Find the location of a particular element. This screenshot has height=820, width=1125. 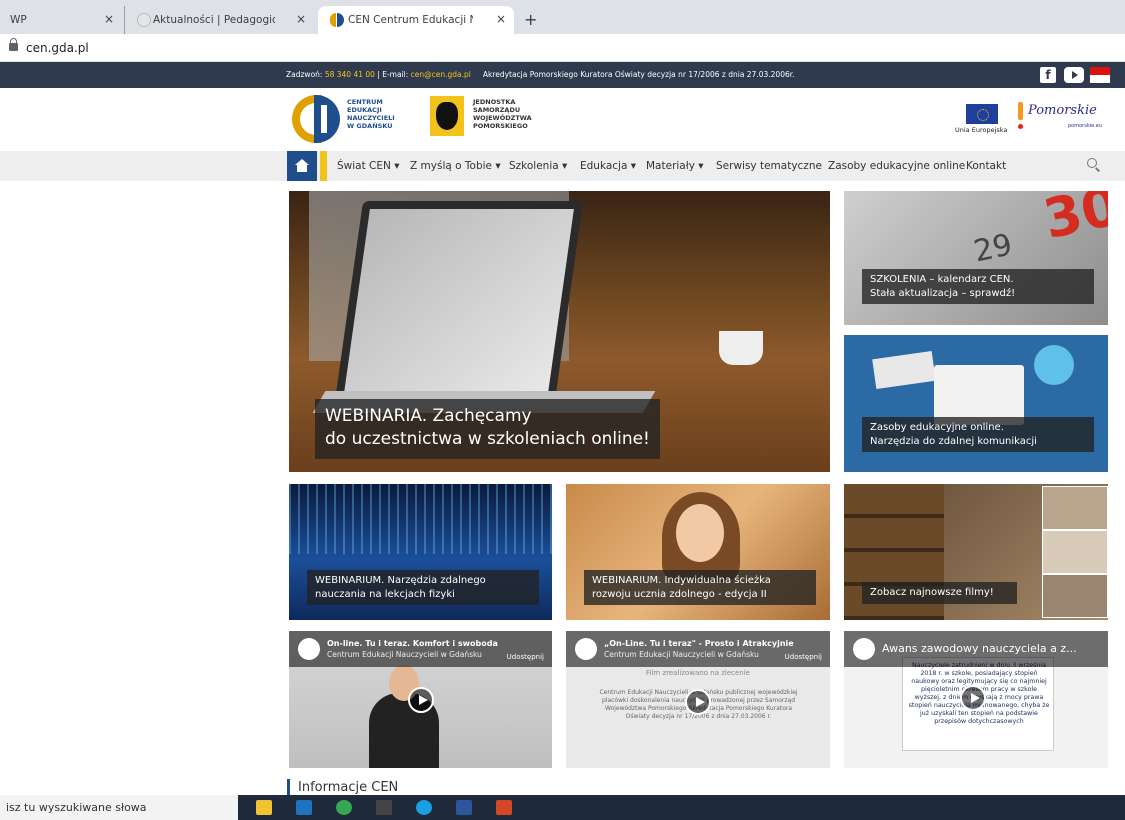

exclamation-logo-icon is located at coordinates (1020, 115).